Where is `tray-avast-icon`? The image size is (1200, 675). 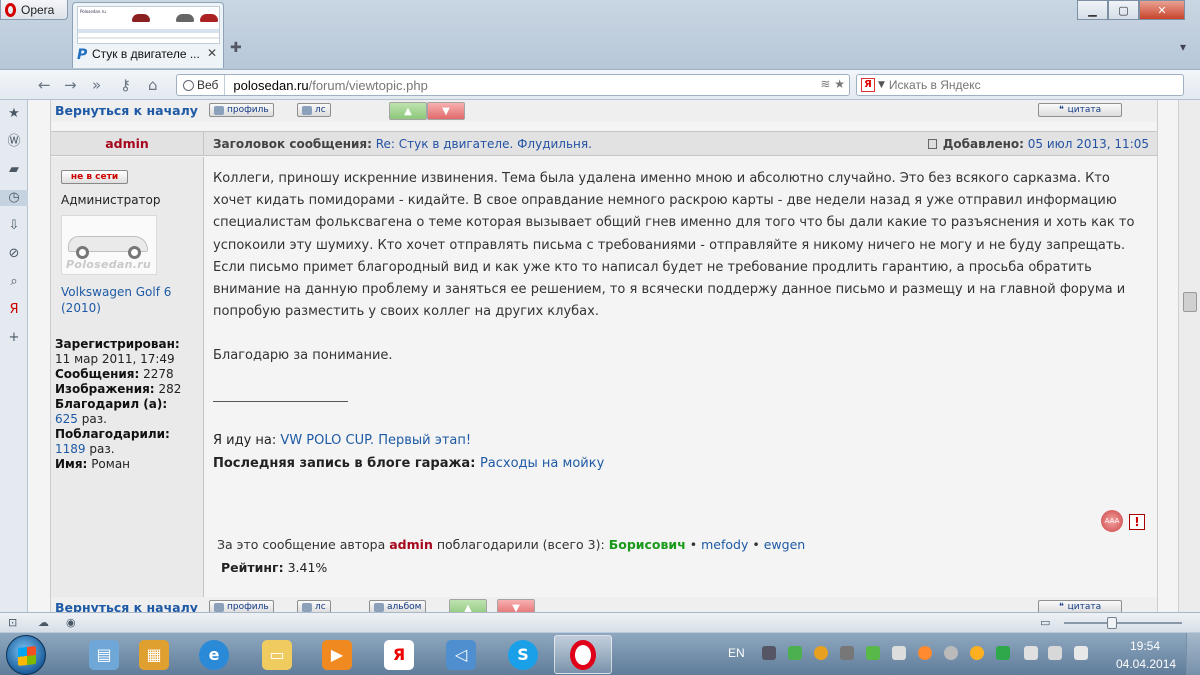 tray-avast-icon is located at coordinates (977, 653).